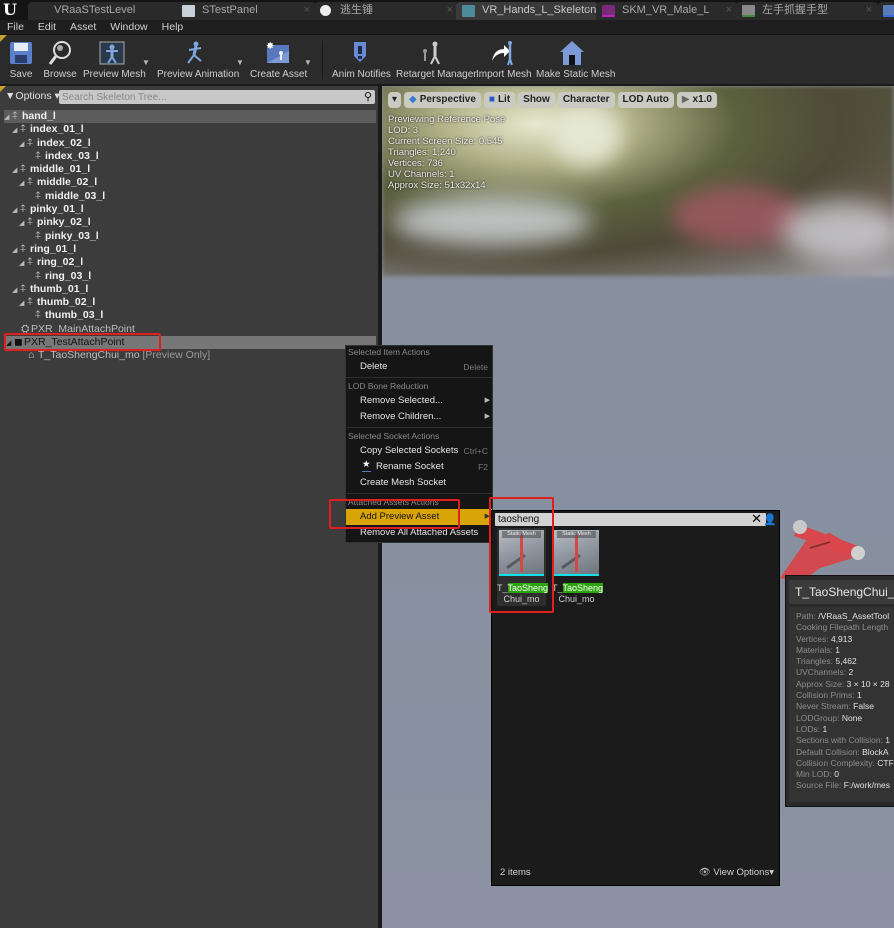 This screenshot has width=894, height=928. Describe the element at coordinates (419, 533) in the screenshot. I see `menu-item-remove-all-attached: Remove All Attached Assets` at that location.